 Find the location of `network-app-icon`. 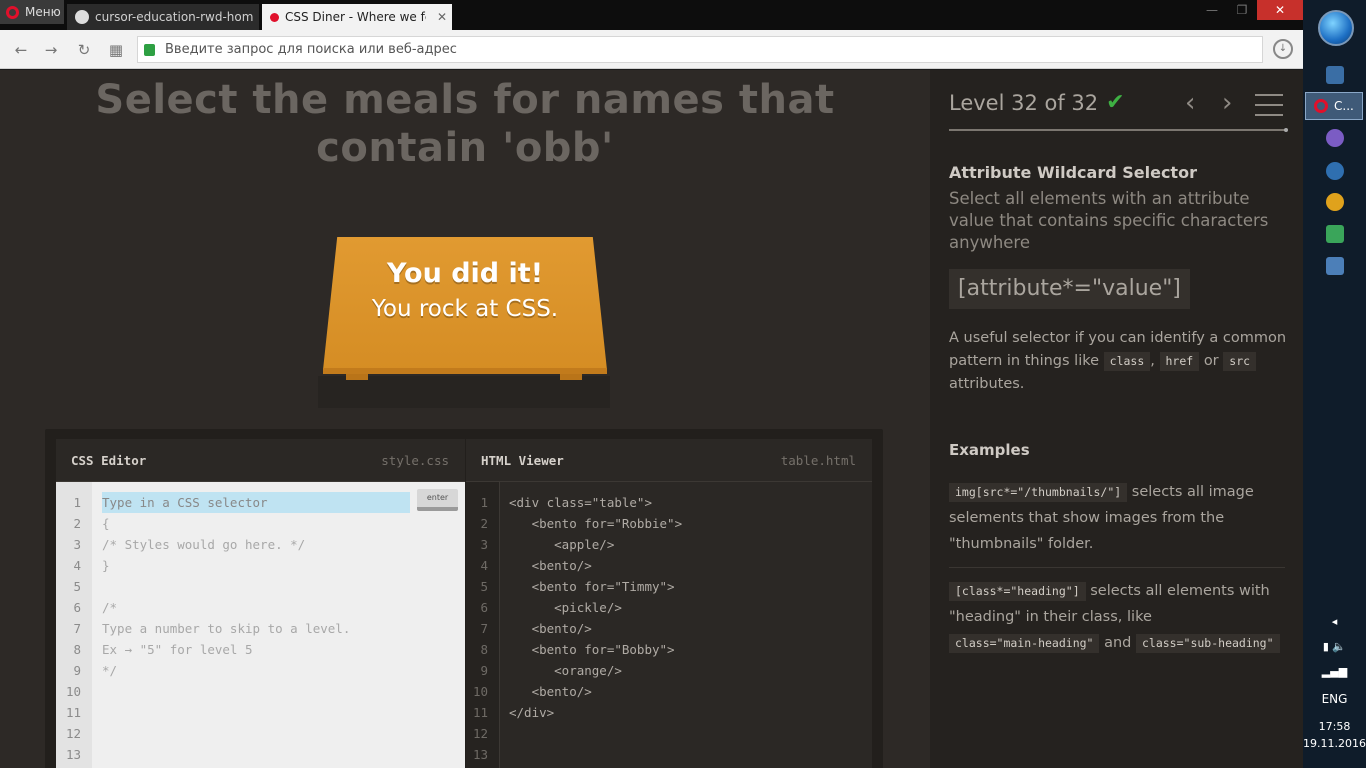

network-app-icon is located at coordinates (1335, 171).